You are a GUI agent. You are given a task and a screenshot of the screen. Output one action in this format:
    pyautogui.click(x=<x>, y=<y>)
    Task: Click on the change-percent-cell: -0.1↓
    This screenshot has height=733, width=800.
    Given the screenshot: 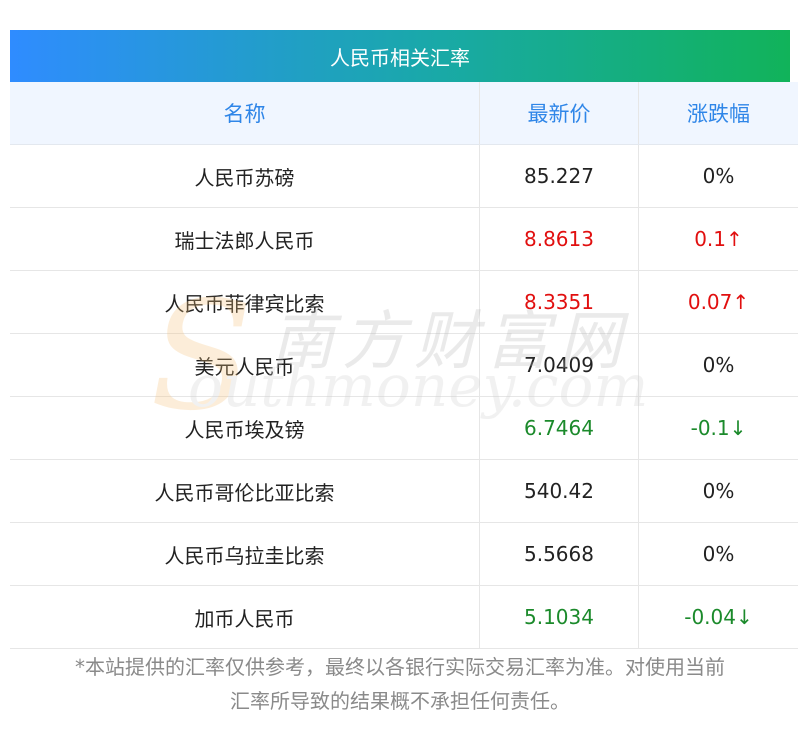 What is the action you would take?
    pyautogui.click(x=718, y=428)
    